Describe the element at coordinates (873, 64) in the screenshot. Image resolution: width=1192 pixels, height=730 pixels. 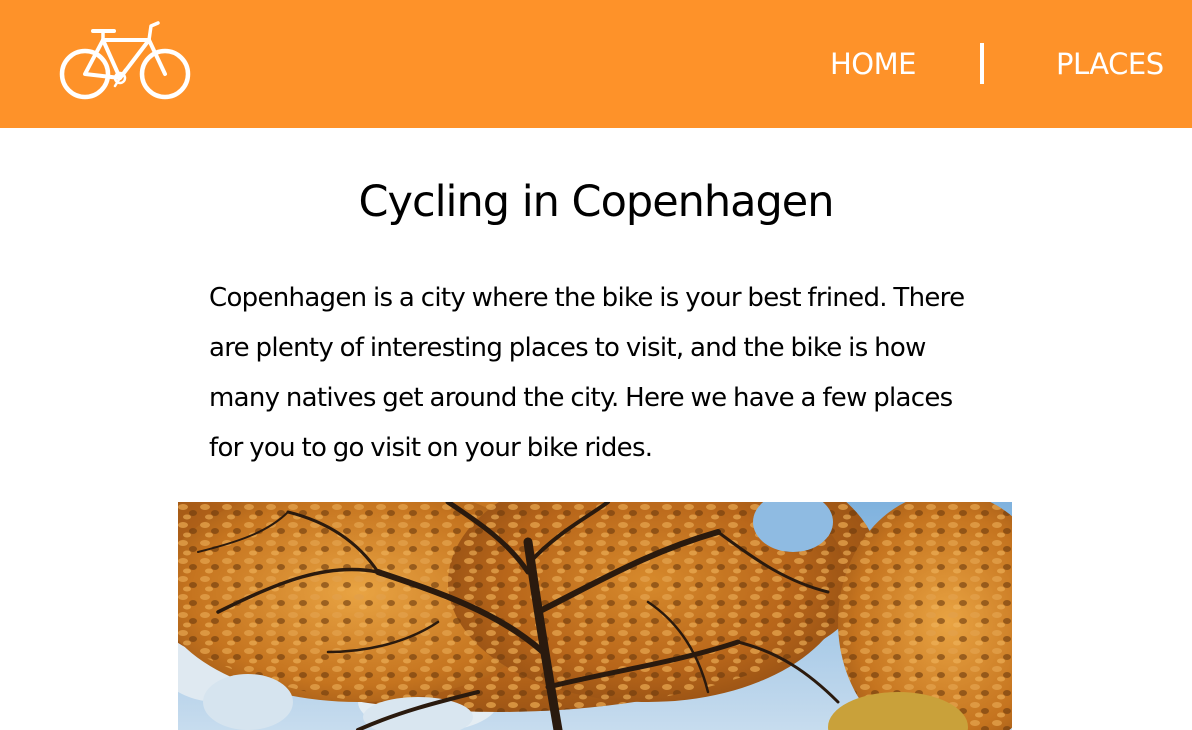
I see `nav-home-link: HOME` at that location.